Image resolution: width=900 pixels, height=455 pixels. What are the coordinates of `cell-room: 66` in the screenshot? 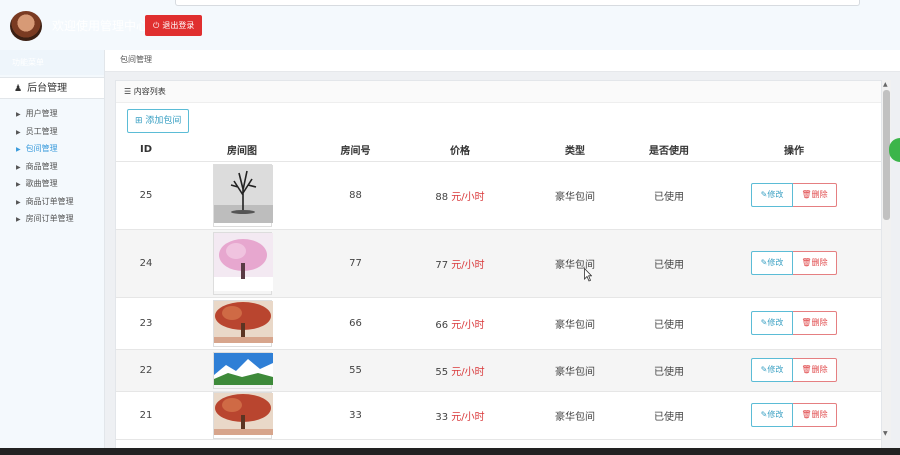 It's located at (355, 323).